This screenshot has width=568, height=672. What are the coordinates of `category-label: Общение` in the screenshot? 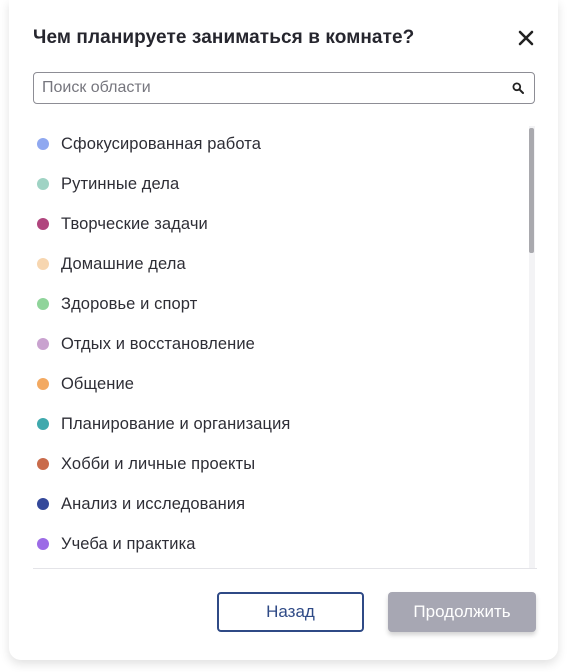 It's located at (98, 383).